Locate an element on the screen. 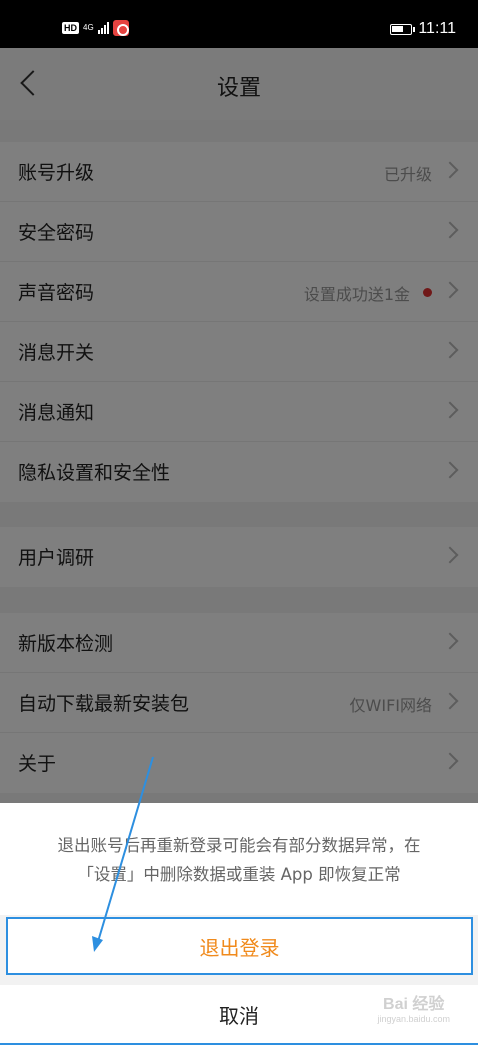 This screenshot has height=1045, width=478. status-left: HD 4G is located at coordinates (95, 28).